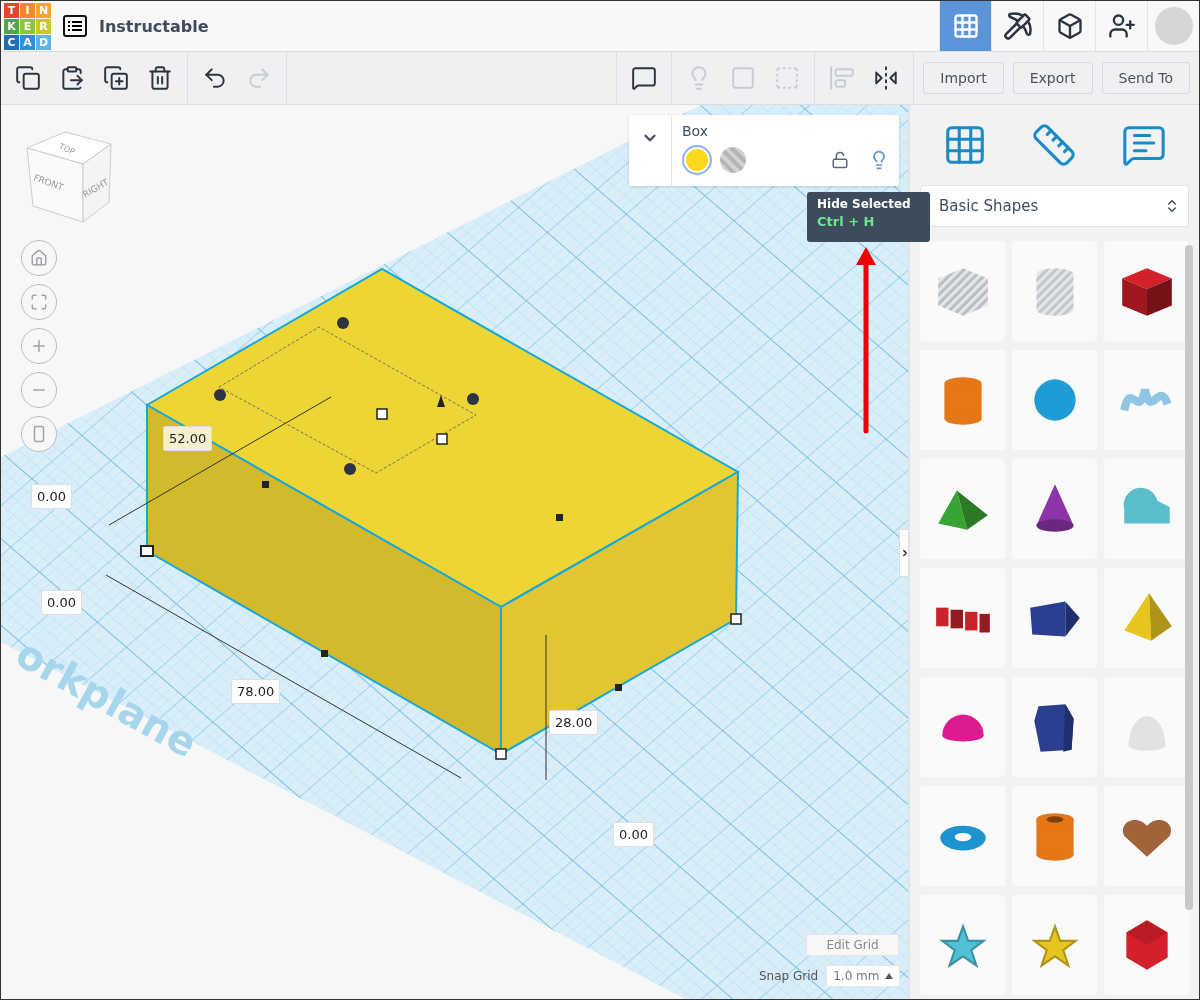  Describe the element at coordinates (965, 26) in the screenshot. I see `grid-icon` at that location.